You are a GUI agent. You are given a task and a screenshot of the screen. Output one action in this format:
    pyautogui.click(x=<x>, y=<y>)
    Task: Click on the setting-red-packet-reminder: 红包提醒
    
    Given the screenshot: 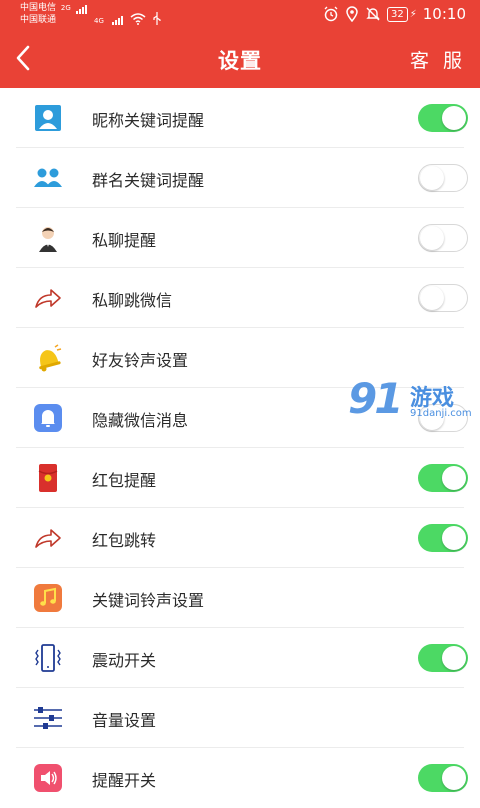 What is the action you would take?
    pyautogui.click(x=240, y=478)
    